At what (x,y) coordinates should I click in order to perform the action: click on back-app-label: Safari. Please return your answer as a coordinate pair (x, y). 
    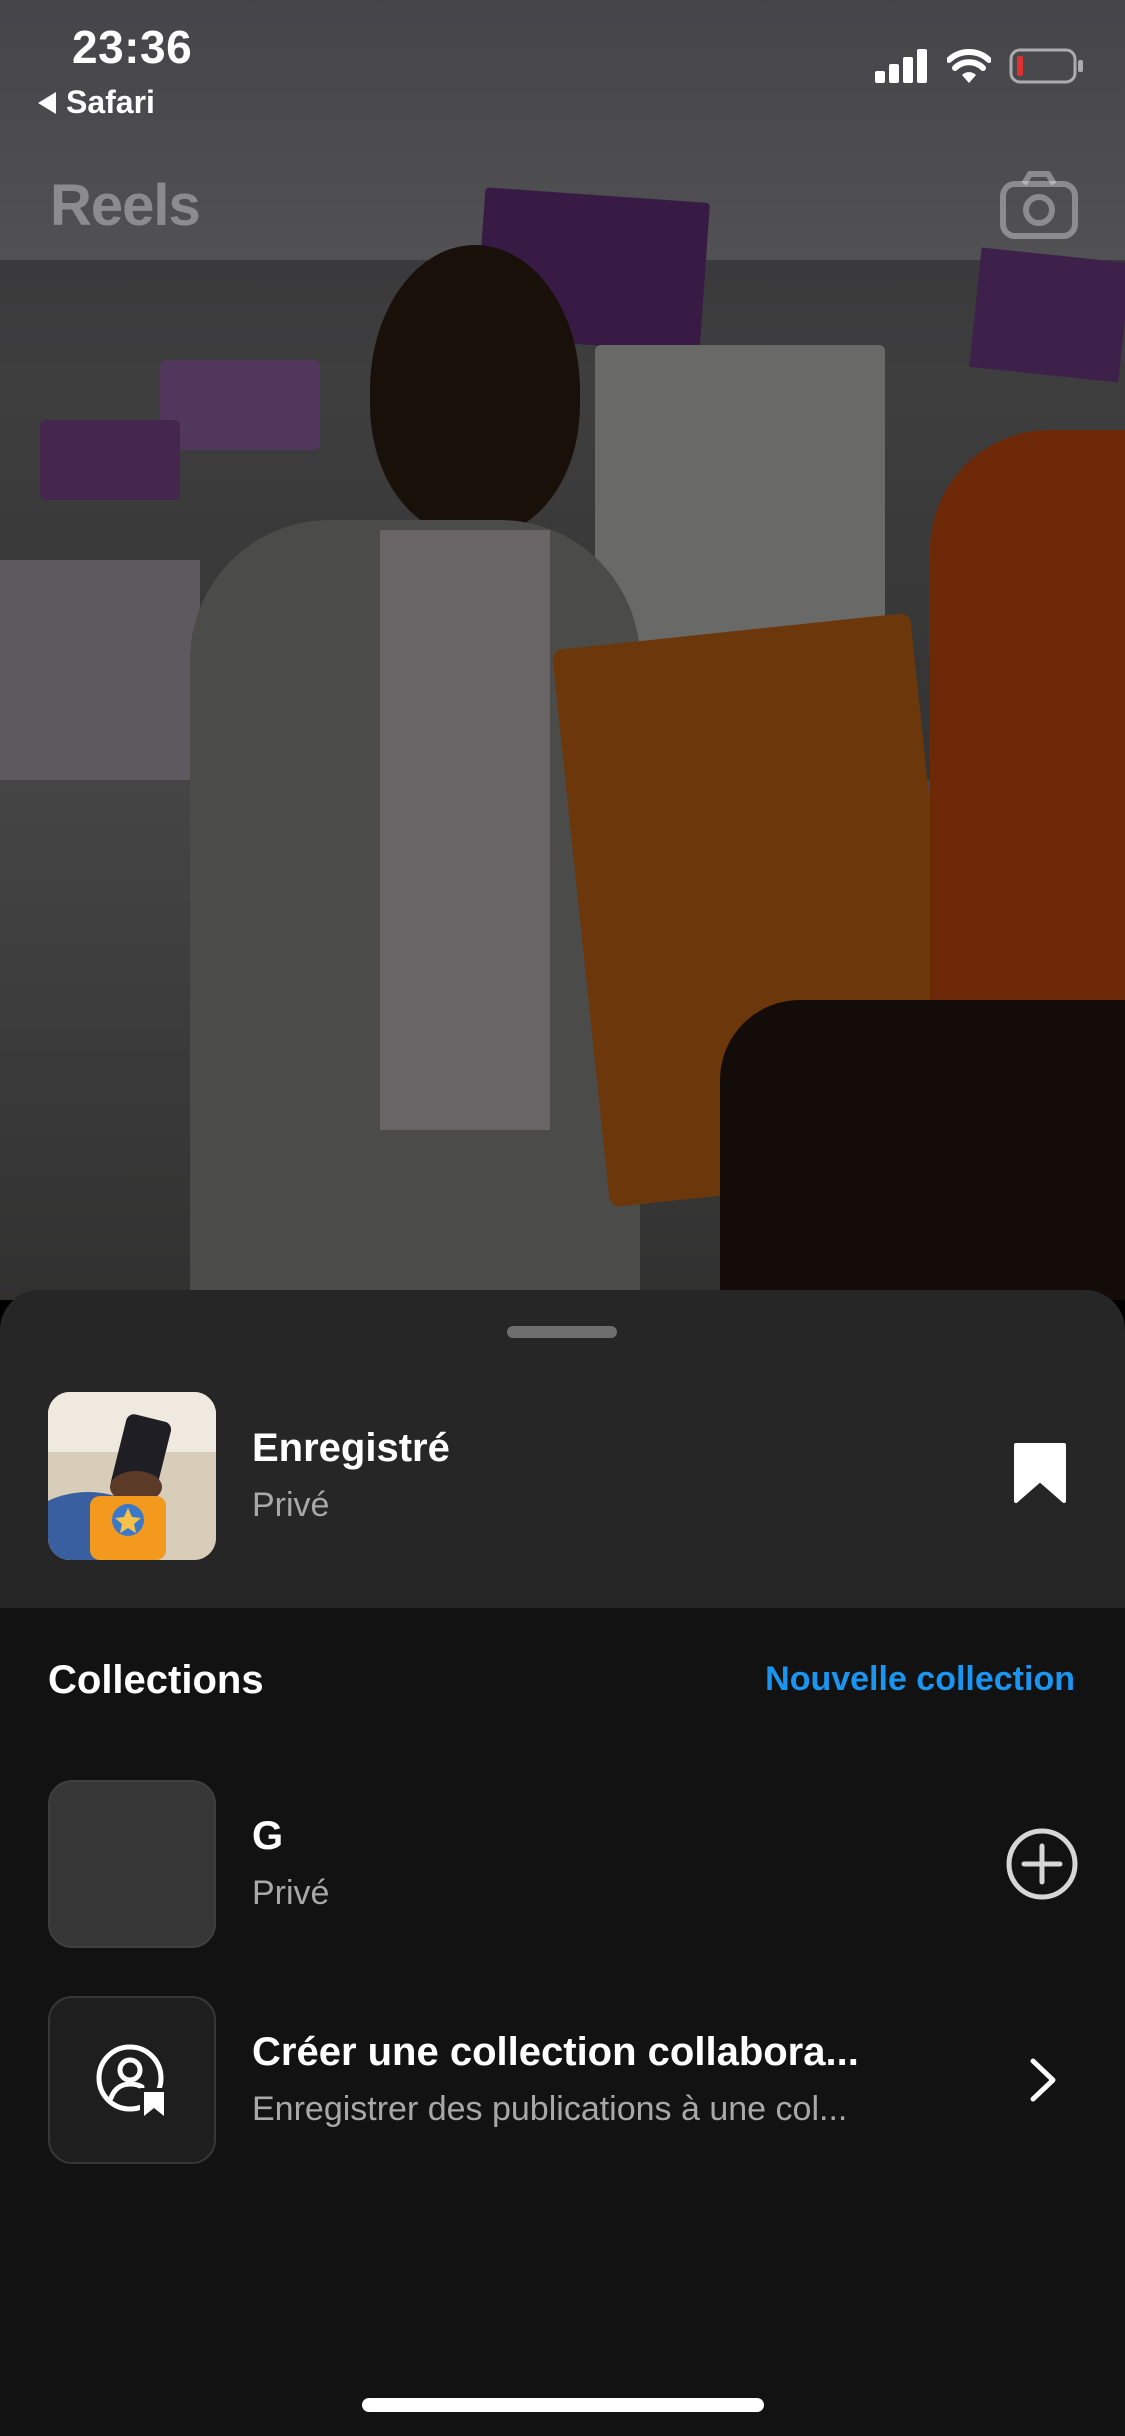
    Looking at the image, I should click on (110, 102).